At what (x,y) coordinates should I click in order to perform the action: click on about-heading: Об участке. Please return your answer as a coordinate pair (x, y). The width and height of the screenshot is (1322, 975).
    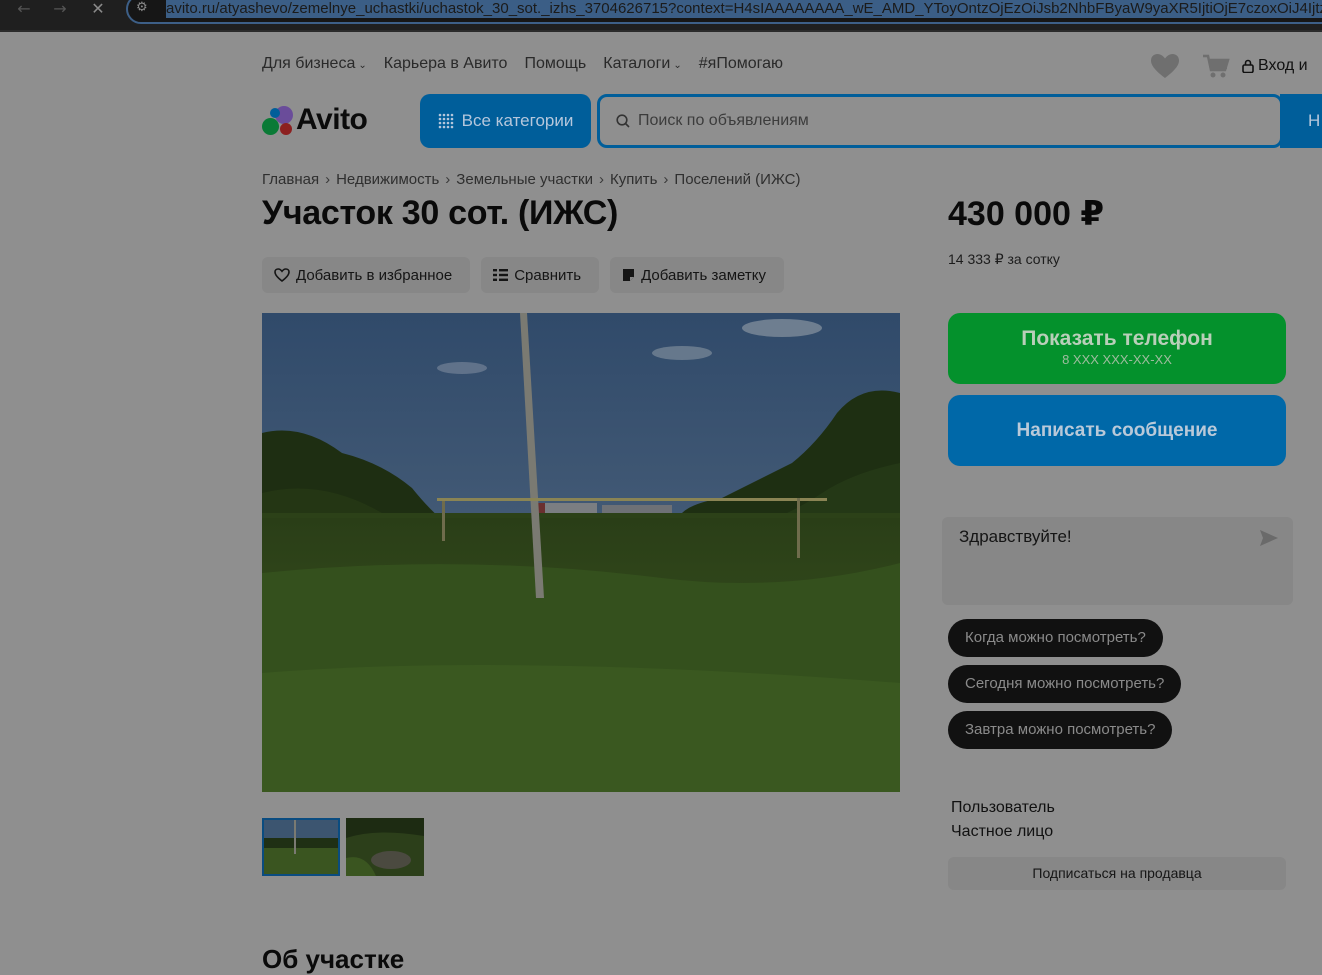
    Looking at the image, I should click on (333, 959).